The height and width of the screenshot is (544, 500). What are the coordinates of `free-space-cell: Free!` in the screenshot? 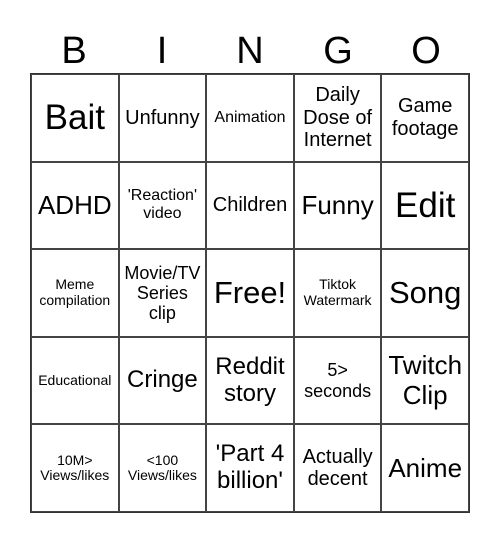 It's located at (250, 293).